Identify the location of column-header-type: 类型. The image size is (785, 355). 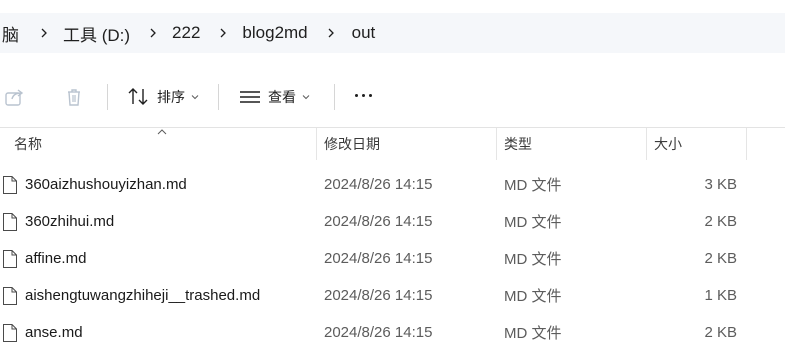
(518, 144).